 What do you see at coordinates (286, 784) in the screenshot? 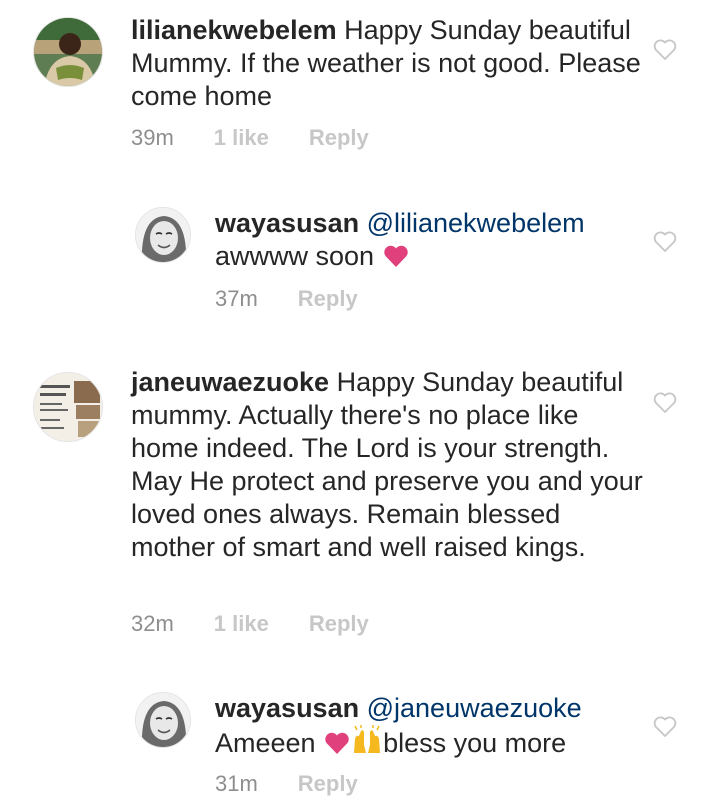
I see `comment-meta: 31m Reply` at bounding box center [286, 784].